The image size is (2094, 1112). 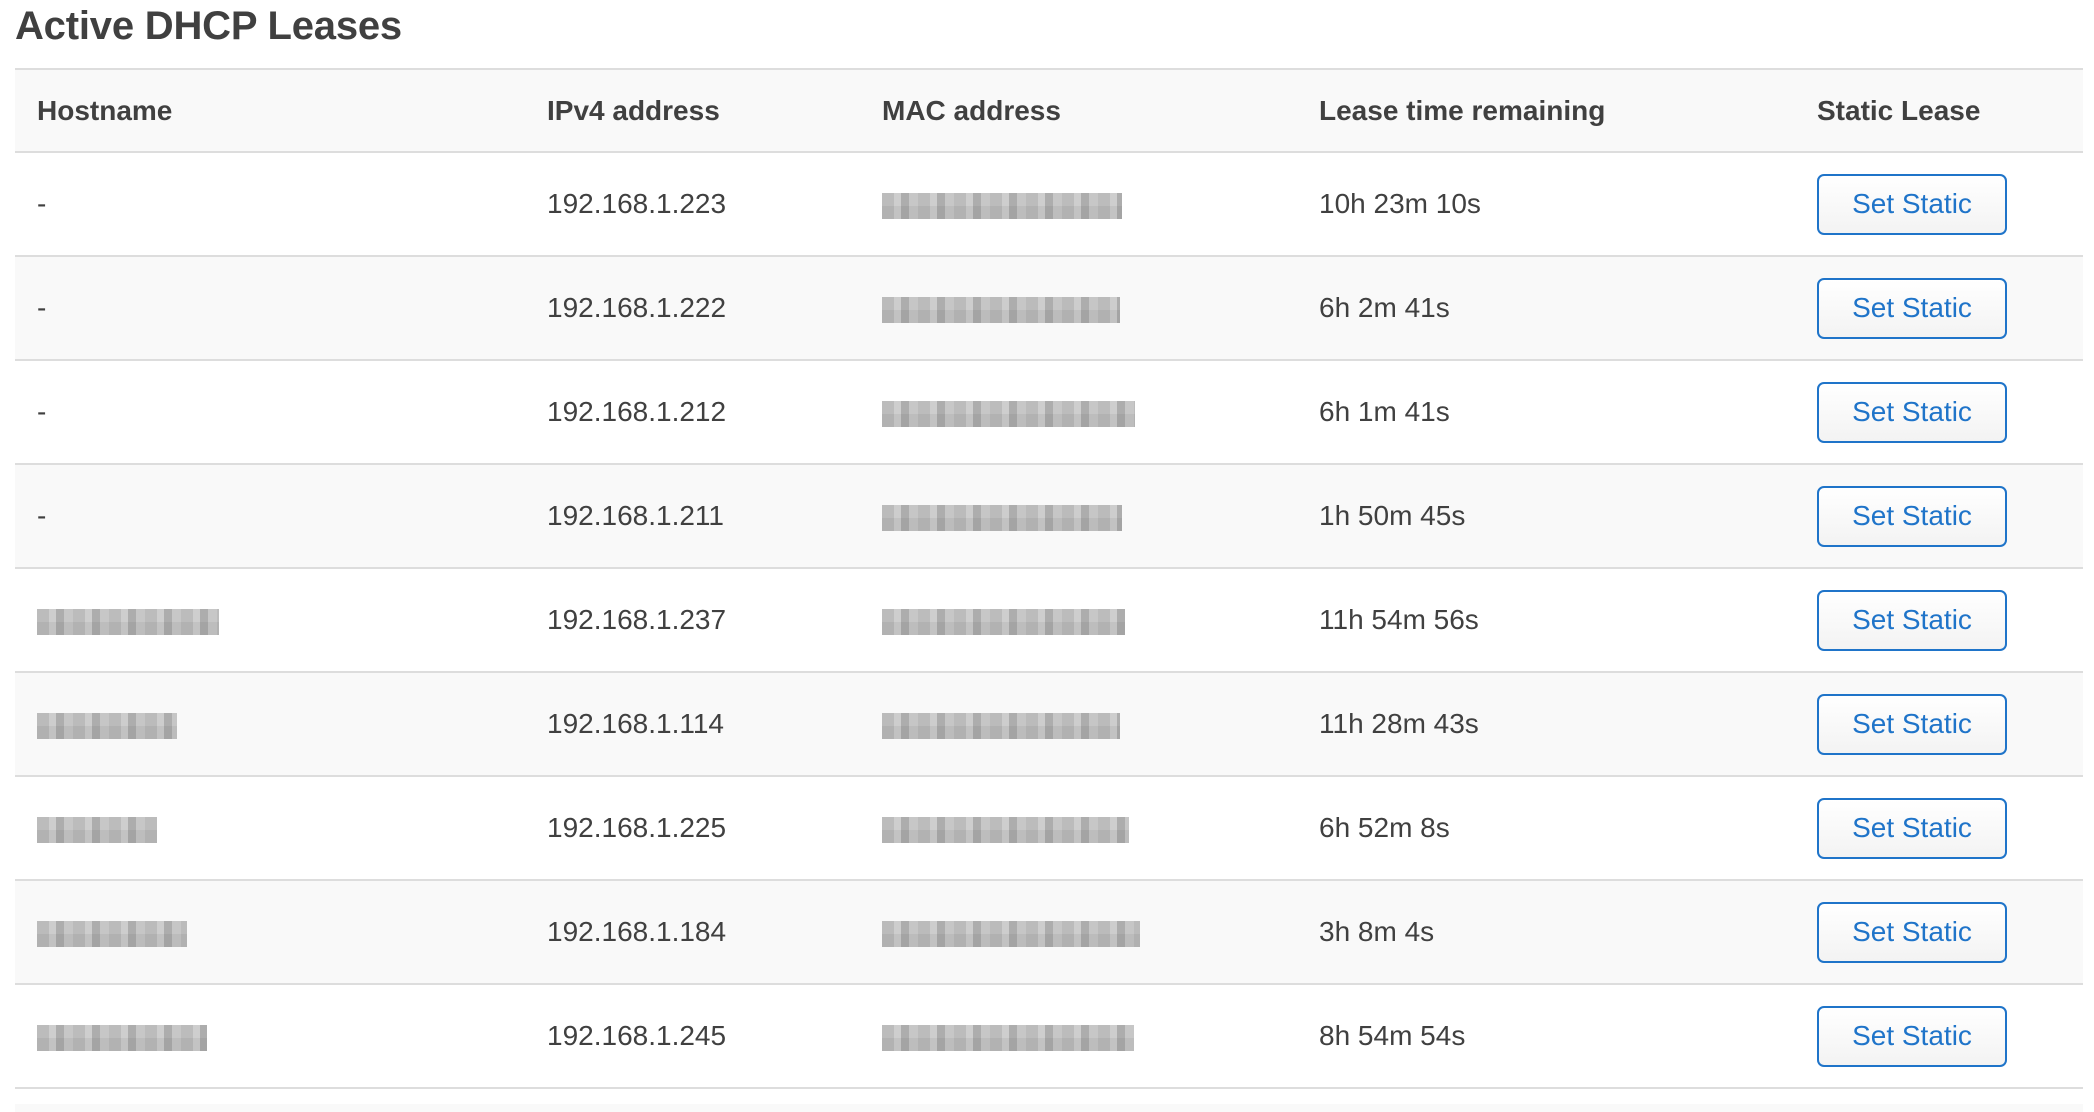 I want to click on table-row: 192.168.1.184 3h 8m 4s Set Static, so click(x=1049, y=932).